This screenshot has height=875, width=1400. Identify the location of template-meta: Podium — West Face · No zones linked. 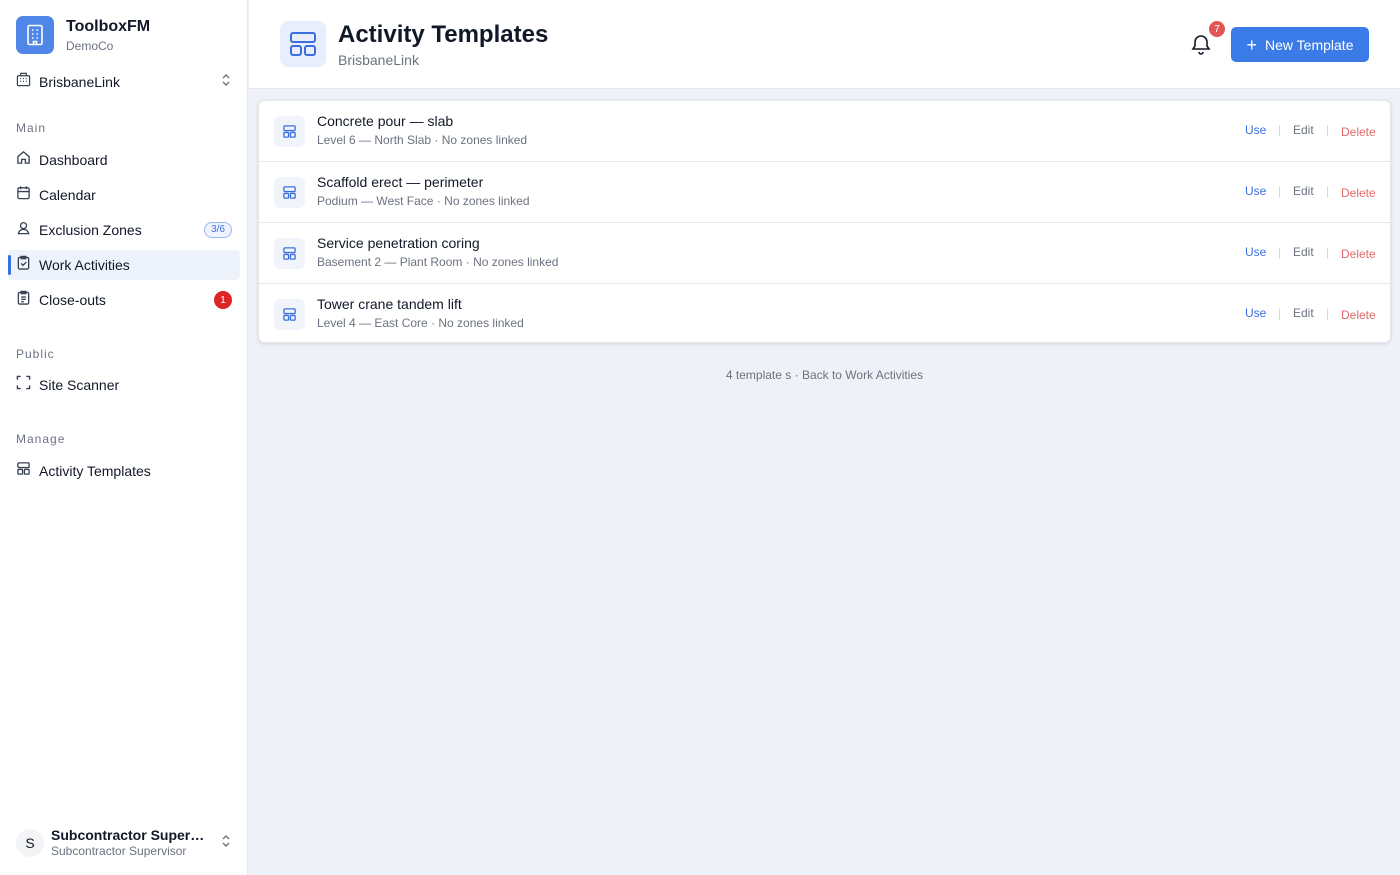
(423, 201).